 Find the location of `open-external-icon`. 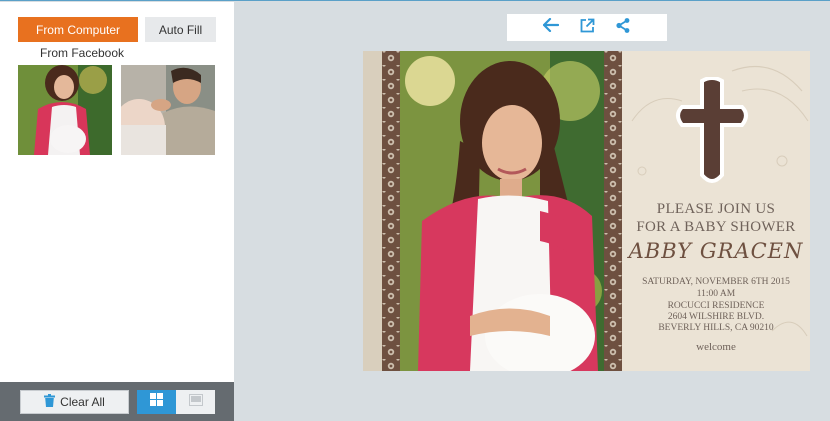

open-external-icon is located at coordinates (587, 28).